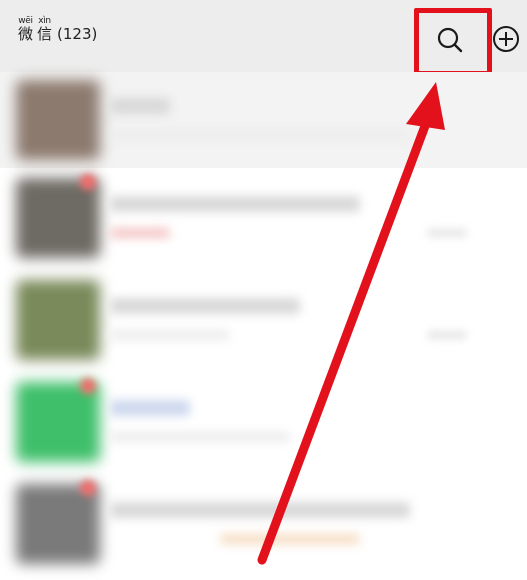 The height and width of the screenshot is (580, 527). I want to click on app-title: wēi 微 xìn 信 (123), so click(57, 29).